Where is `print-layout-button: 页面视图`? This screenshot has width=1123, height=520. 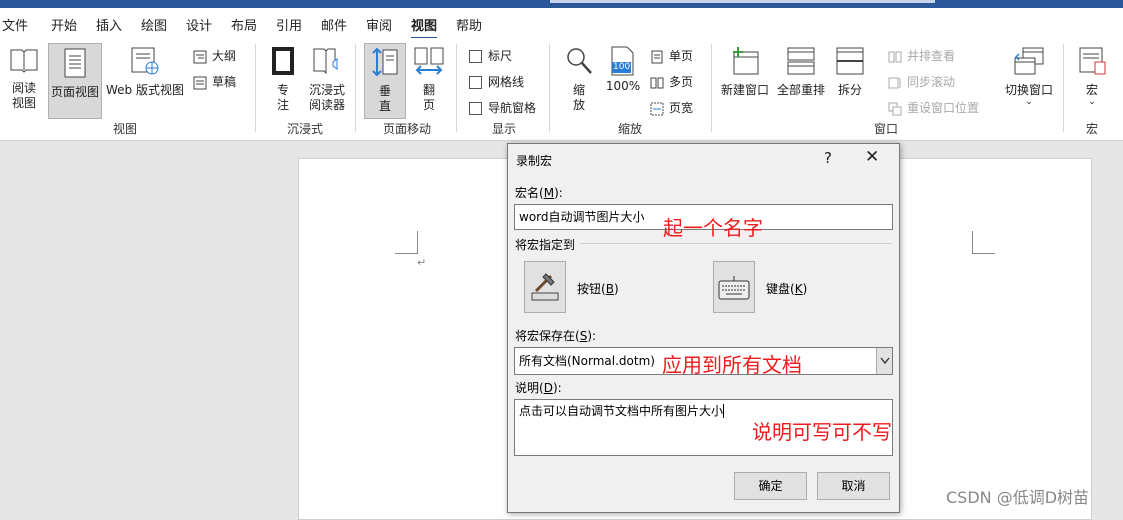 print-layout-button: 页面视图 is located at coordinates (75, 81).